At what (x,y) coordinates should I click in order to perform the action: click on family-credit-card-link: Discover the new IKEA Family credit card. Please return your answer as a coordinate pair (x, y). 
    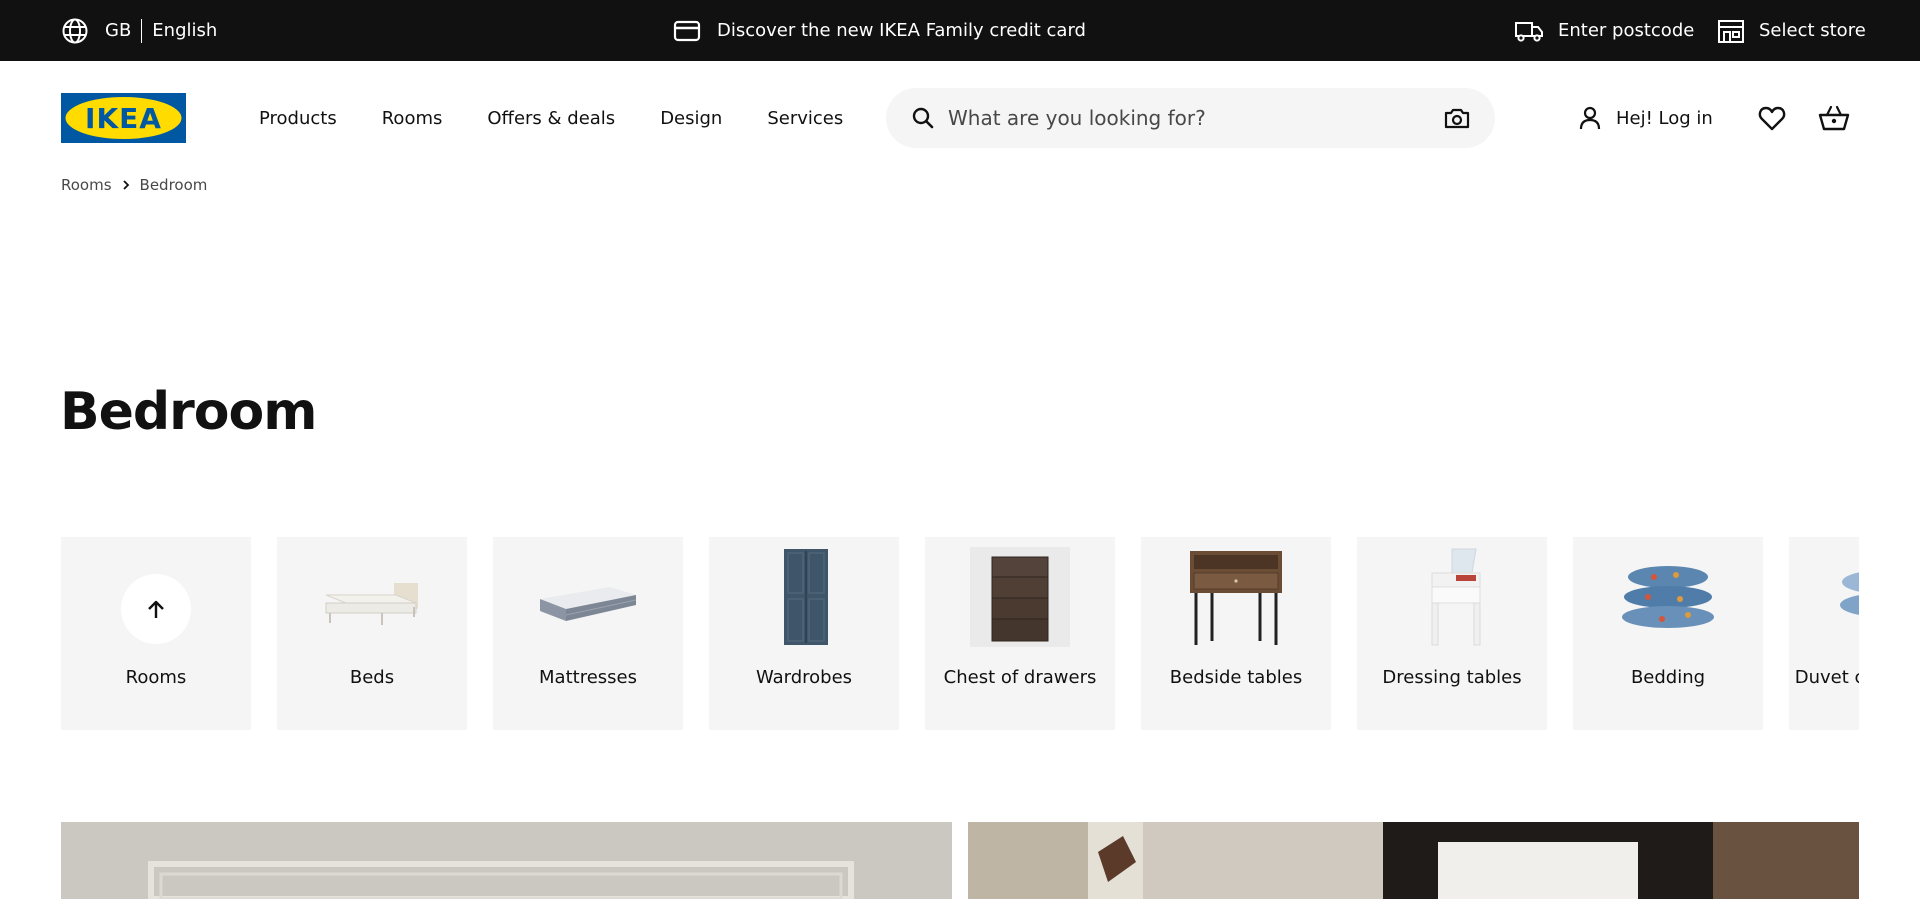
    Looking at the image, I should click on (879, 30).